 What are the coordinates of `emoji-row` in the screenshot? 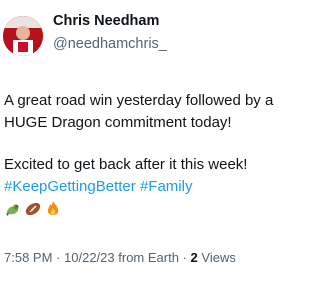 It's located at (152, 209).